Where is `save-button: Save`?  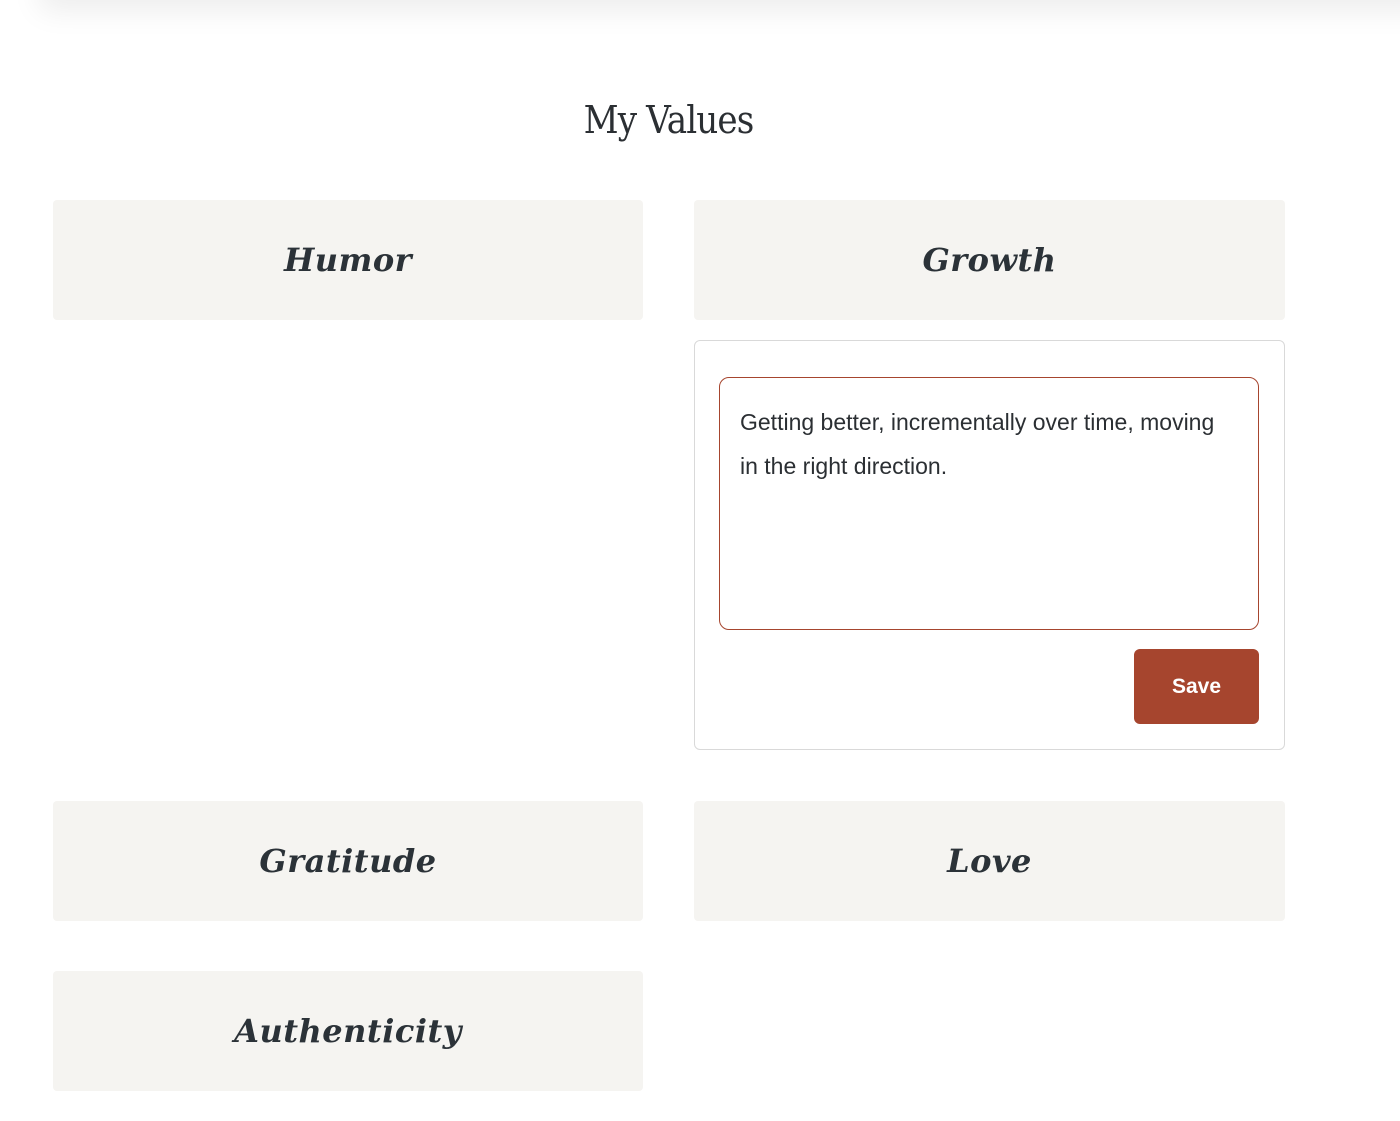 save-button: Save is located at coordinates (1196, 686).